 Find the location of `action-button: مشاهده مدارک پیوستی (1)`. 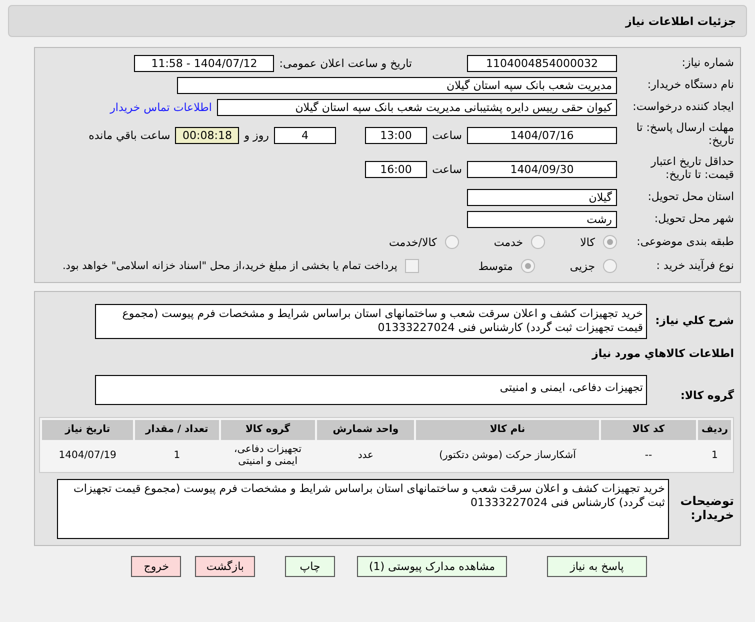

action-button: مشاهده مدارک پیوستی (1) is located at coordinates (432, 566).